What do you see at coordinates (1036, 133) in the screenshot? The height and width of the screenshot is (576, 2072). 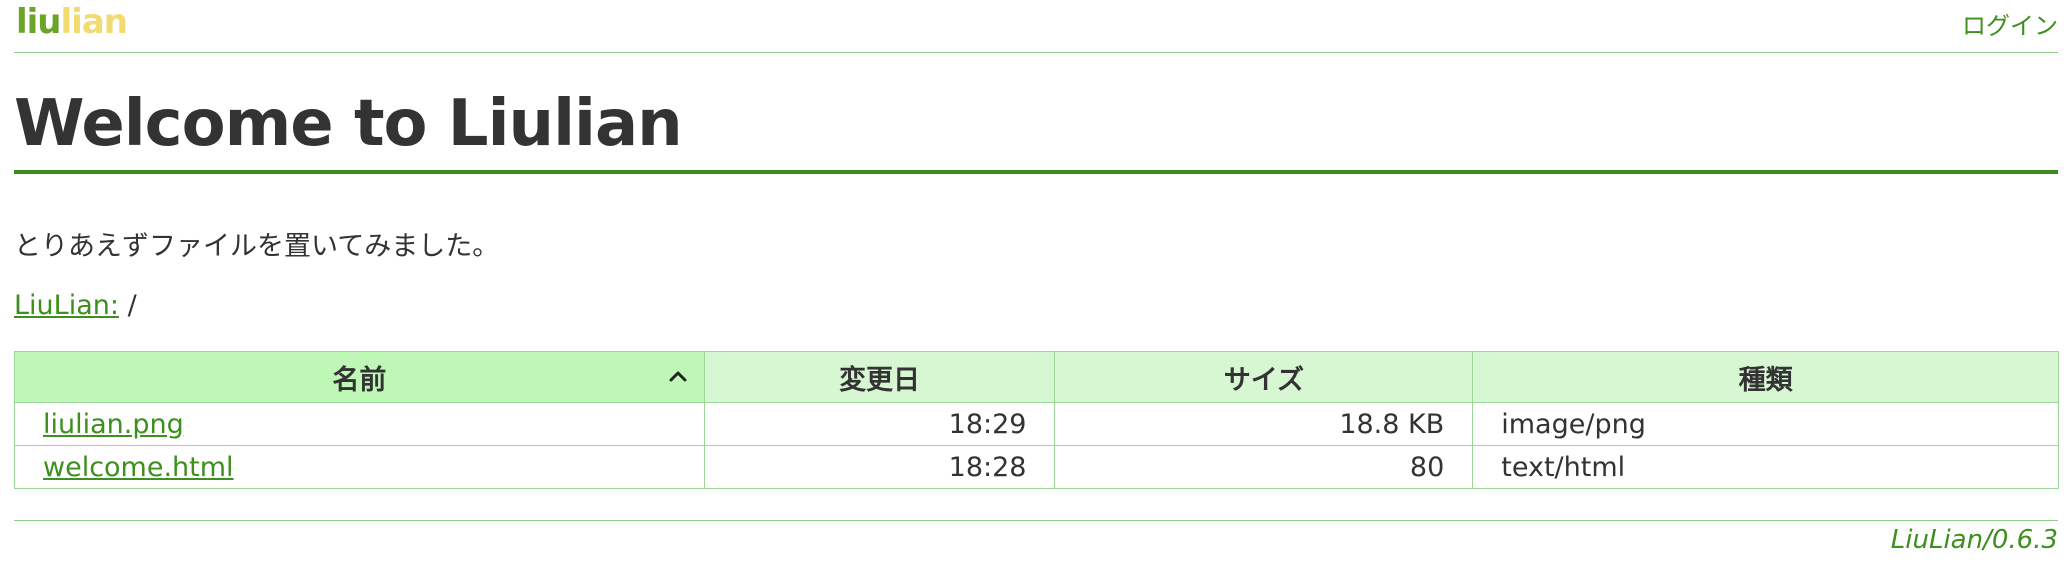 I see `page-title: Welcome to Liulian` at bounding box center [1036, 133].